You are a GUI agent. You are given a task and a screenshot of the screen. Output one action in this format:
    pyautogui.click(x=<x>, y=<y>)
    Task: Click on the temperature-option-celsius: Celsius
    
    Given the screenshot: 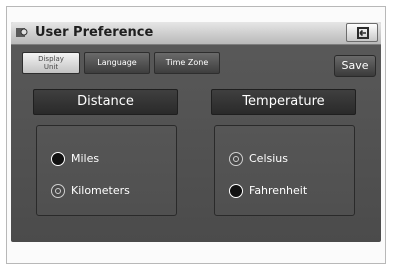 What is the action you would take?
    pyautogui.click(x=258, y=159)
    